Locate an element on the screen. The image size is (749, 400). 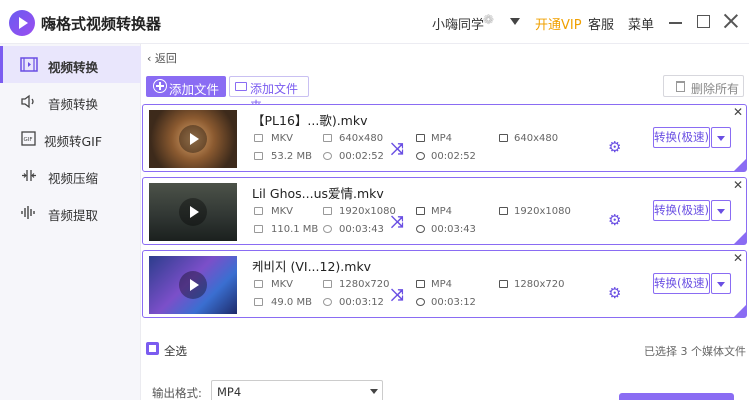
source-size: 110.1 MB is located at coordinates (295, 229).